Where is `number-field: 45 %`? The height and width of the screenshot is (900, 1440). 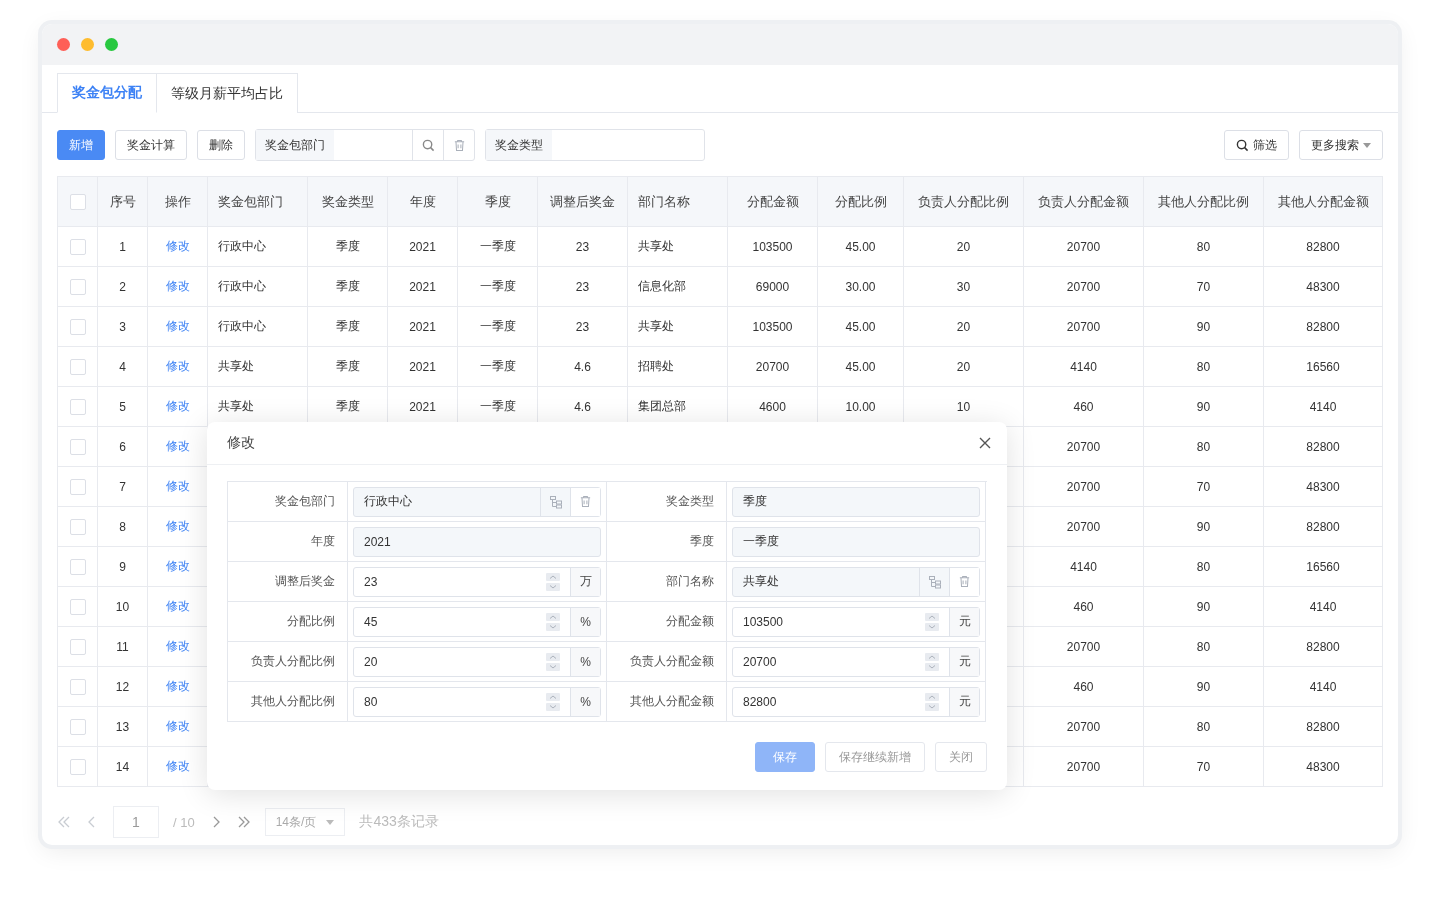 number-field: 45 % is located at coordinates (477, 621).